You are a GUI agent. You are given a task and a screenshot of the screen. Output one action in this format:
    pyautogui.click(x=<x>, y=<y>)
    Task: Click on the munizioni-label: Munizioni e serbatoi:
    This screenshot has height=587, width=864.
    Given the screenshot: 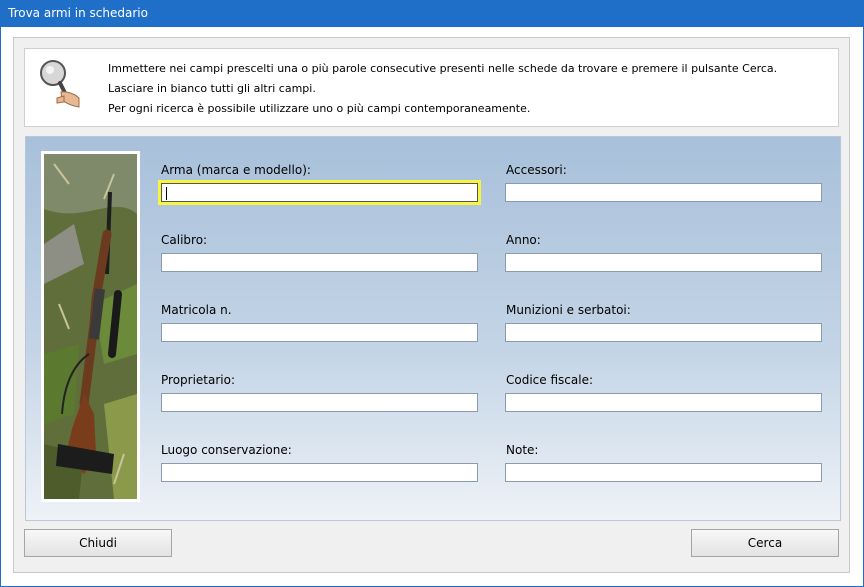 What is the action you would take?
    pyautogui.click(x=568, y=310)
    